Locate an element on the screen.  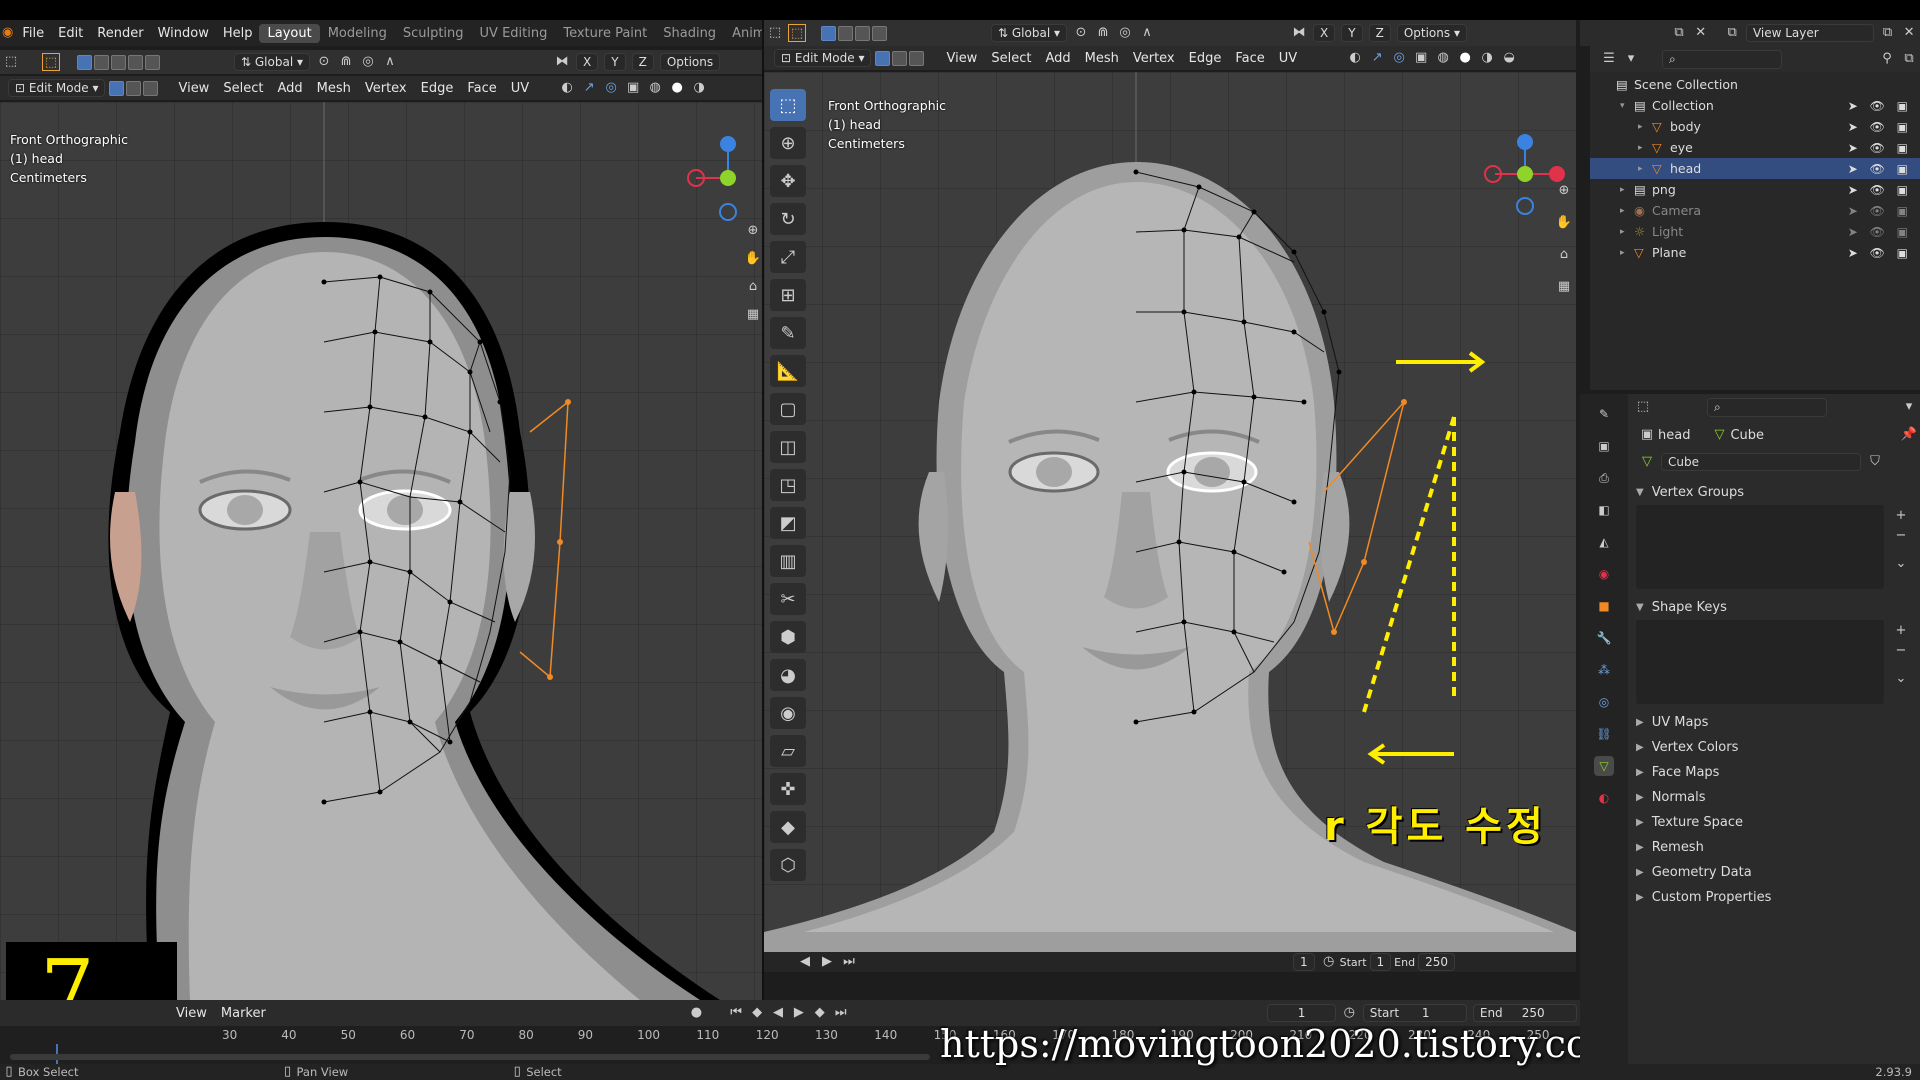
camera-view-icon: ⌂ is located at coordinates (753, 287).